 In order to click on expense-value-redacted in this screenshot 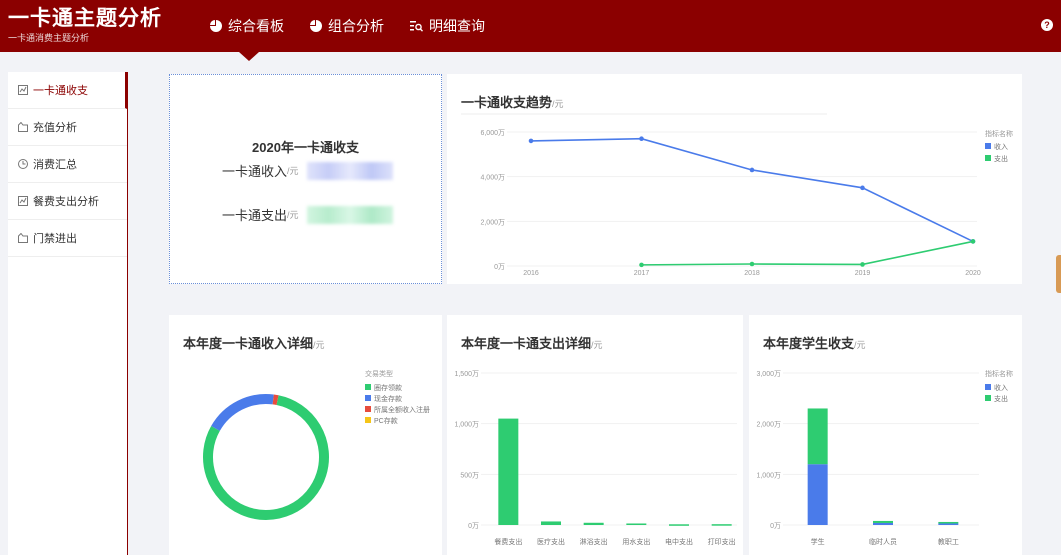, I will do `click(349, 214)`.